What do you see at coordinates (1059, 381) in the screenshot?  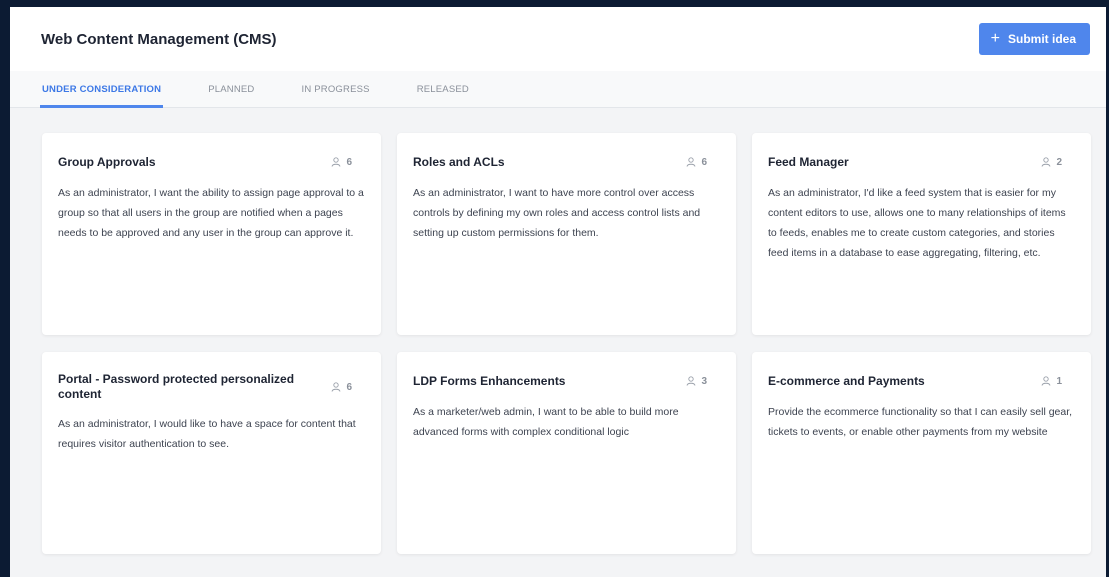 I see `vote-number: 1` at bounding box center [1059, 381].